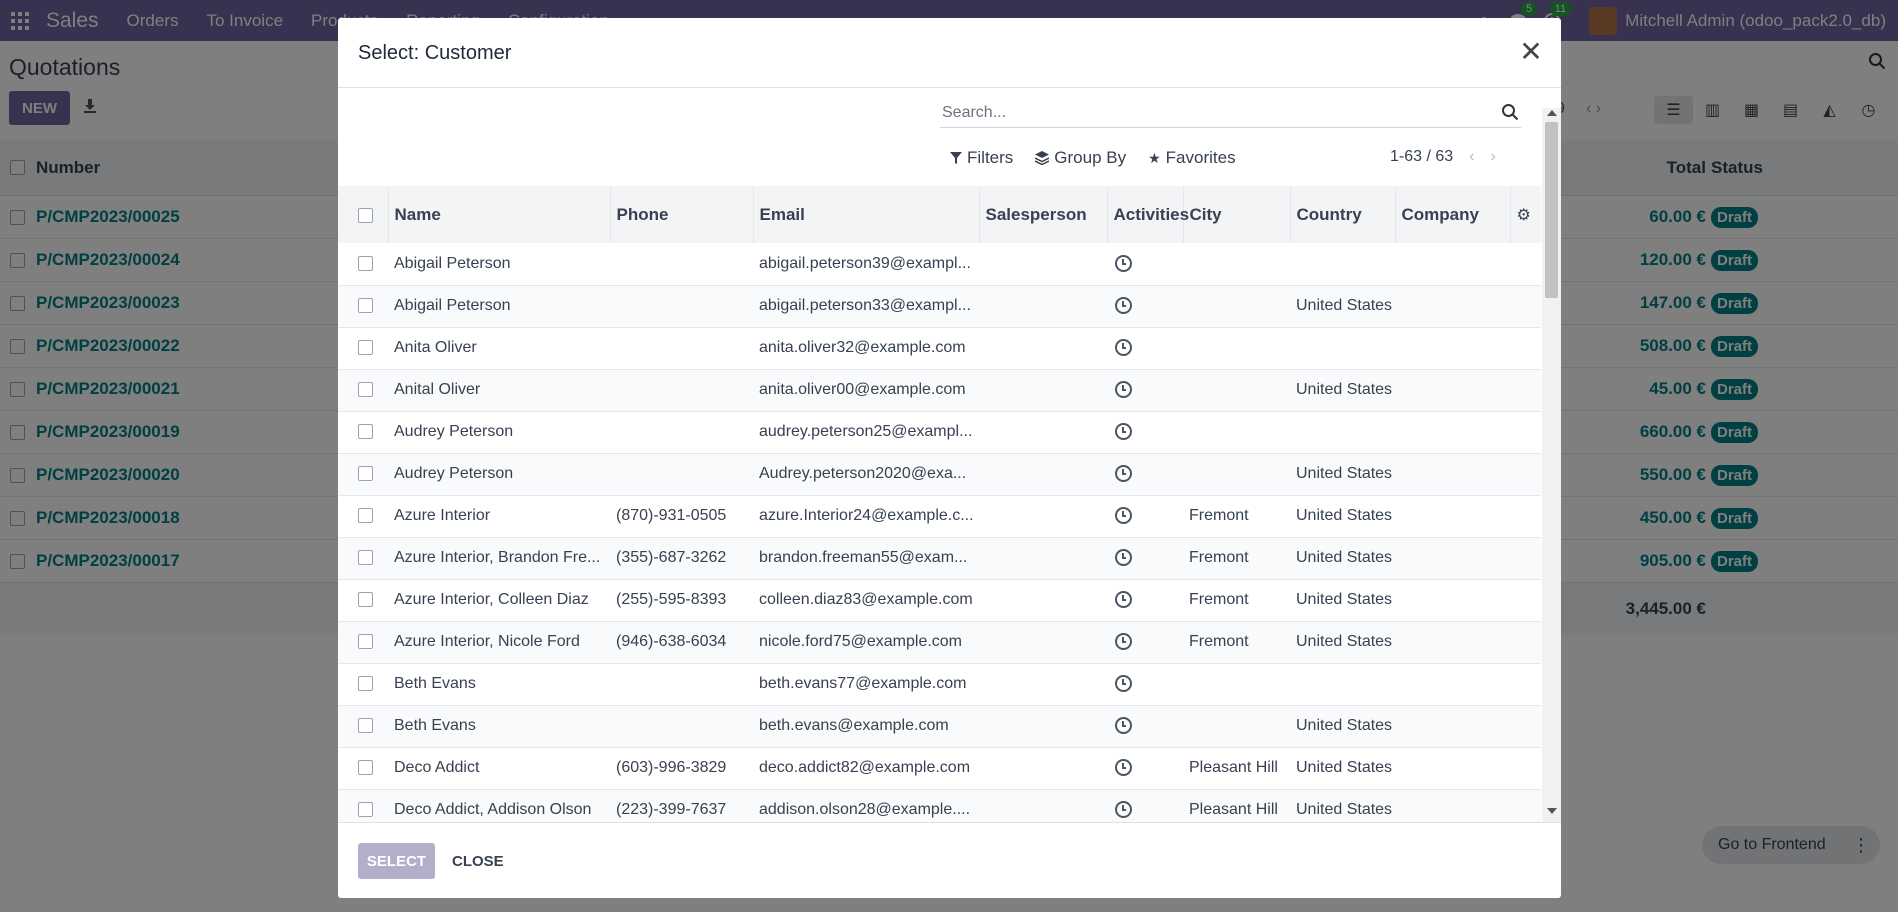 This screenshot has height=912, width=1898. What do you see at coordinates (1552, 113) in the screenshot?
I see `scroll-up-icon` at bounding box center [1552, 113].